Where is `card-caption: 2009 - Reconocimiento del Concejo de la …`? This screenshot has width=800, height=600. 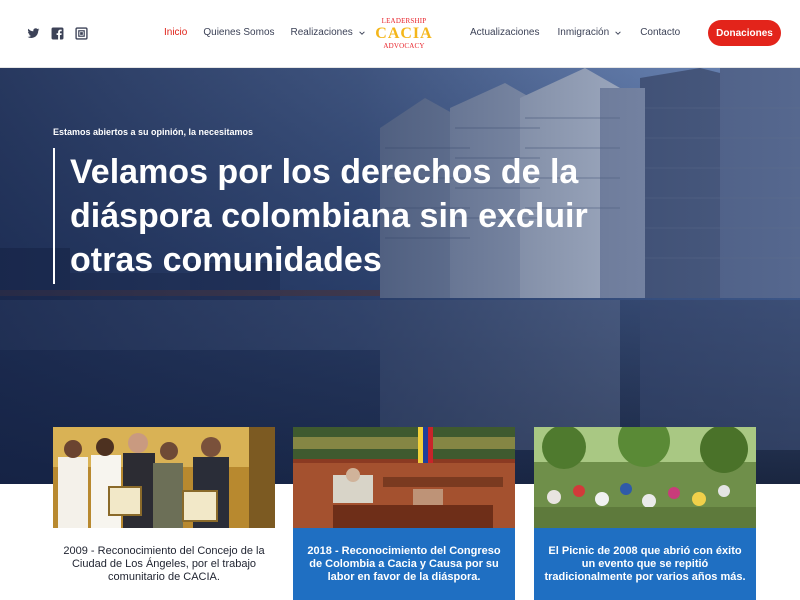 card-caption: 2009 - Reconocimiento del Concejo de la … is located at coordinates (164, 564).